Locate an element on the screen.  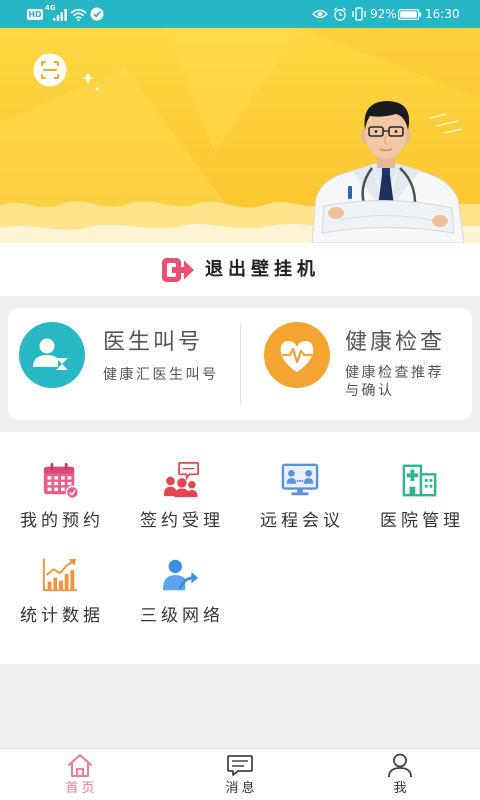
network-referral-icon is located at coordinates (180, 575).